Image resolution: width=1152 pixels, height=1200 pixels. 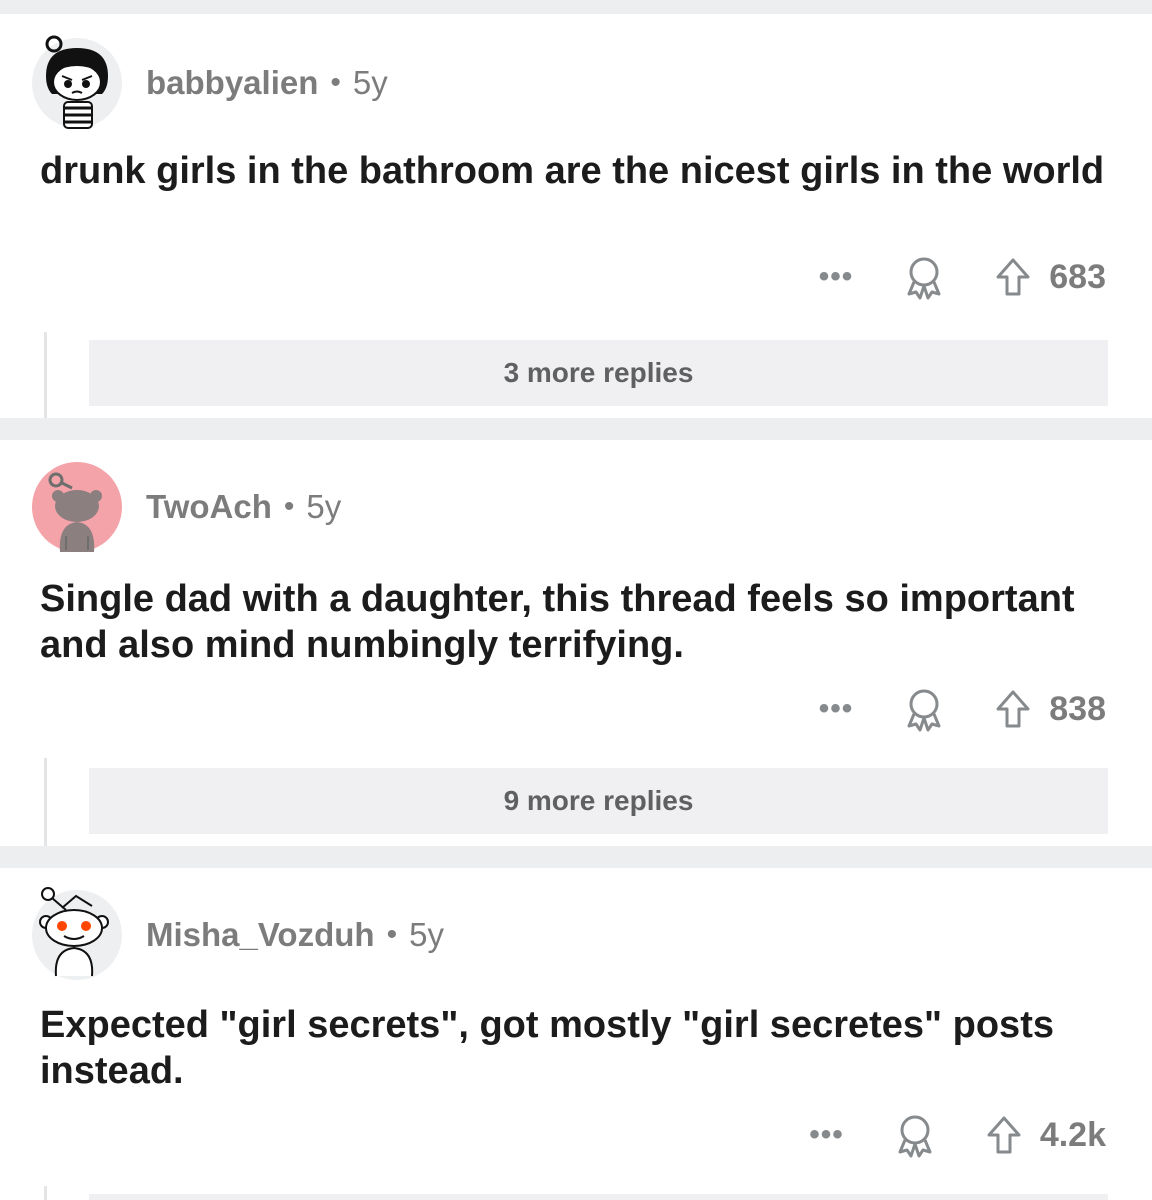 I want to click on snoo-striped-shirt-avatar-icon, so click(x=76, y=82).